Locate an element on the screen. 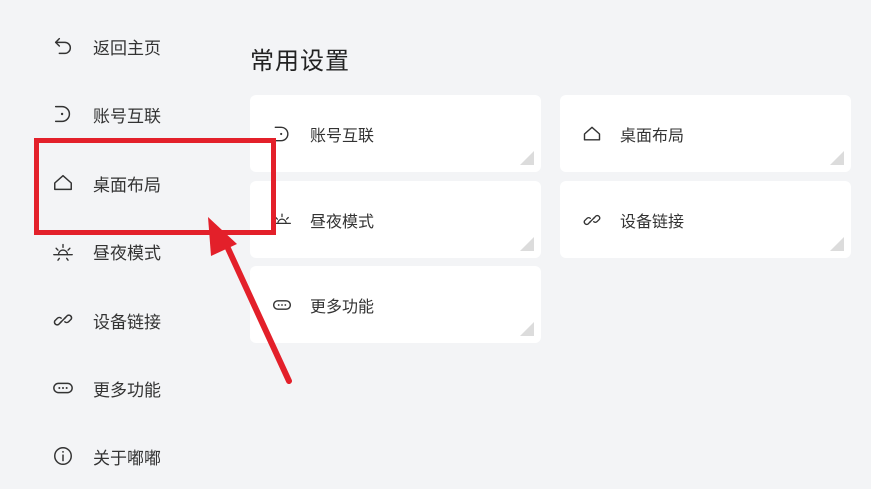 The width and height of the screenshot is (871, 489). sidebar-item-desktop-layout: 桌面布局 is located at coordinates (106, 183).